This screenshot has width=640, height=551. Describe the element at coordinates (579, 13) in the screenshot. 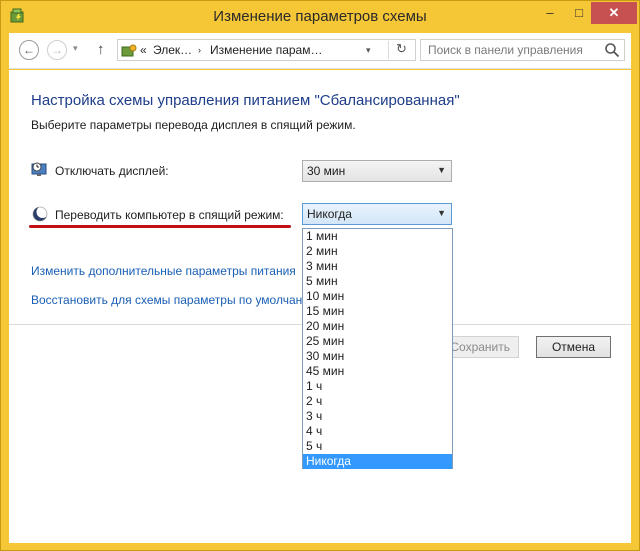

I see `maximize-button: □` at that location.